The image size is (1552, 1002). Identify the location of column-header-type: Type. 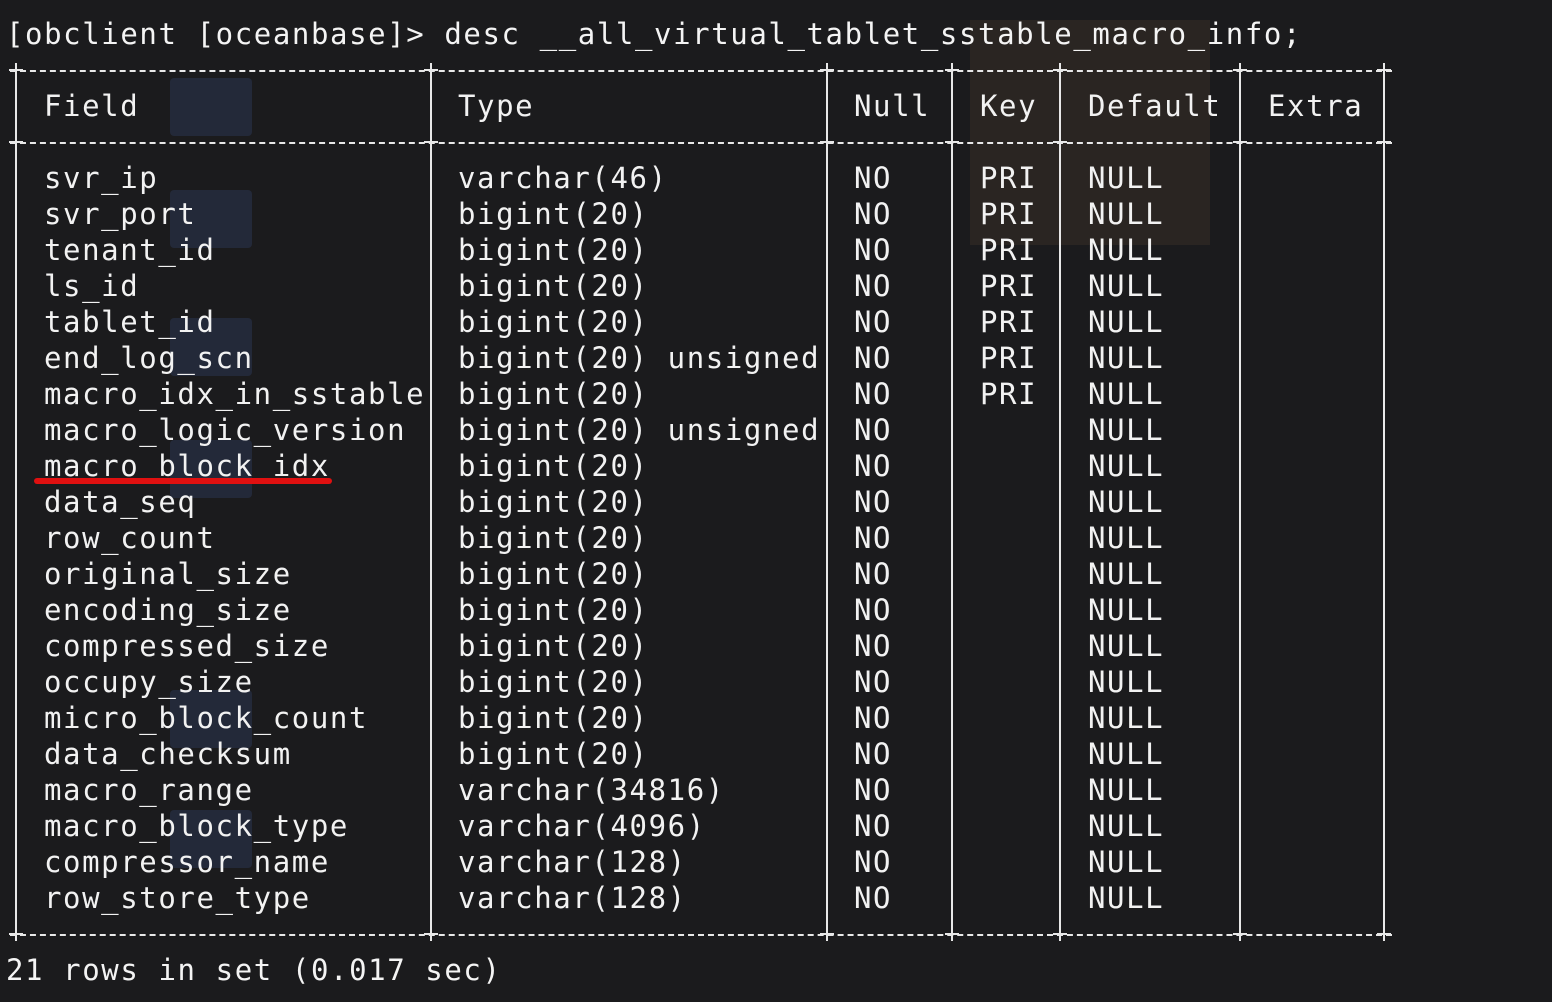
(496, 106).